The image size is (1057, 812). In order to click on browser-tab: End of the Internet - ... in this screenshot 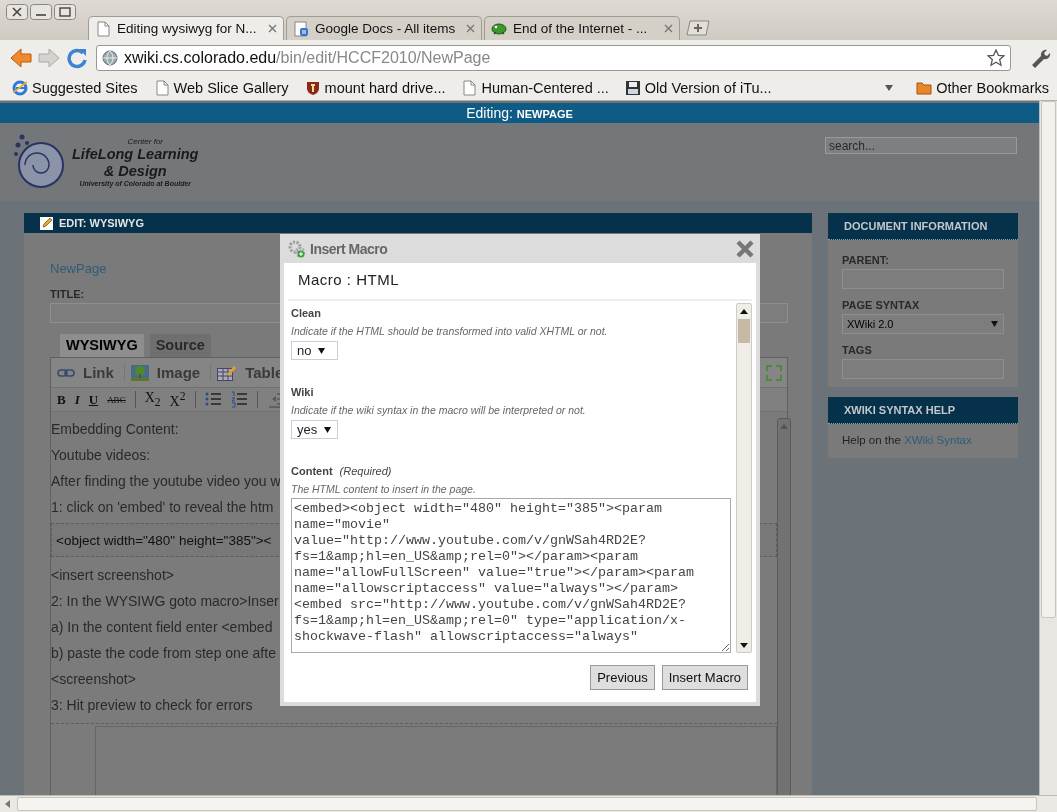, I will do `click(582, 28)`.